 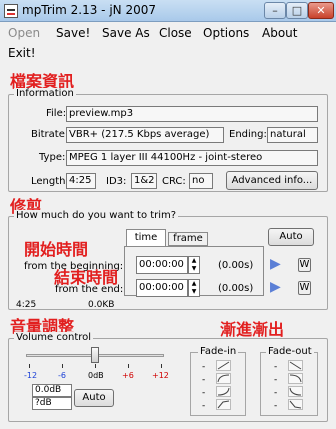 What do you see at coordinates (175, 33) in the screenshot?
I see `menu-close: Close` at bounding box center [175, 33].